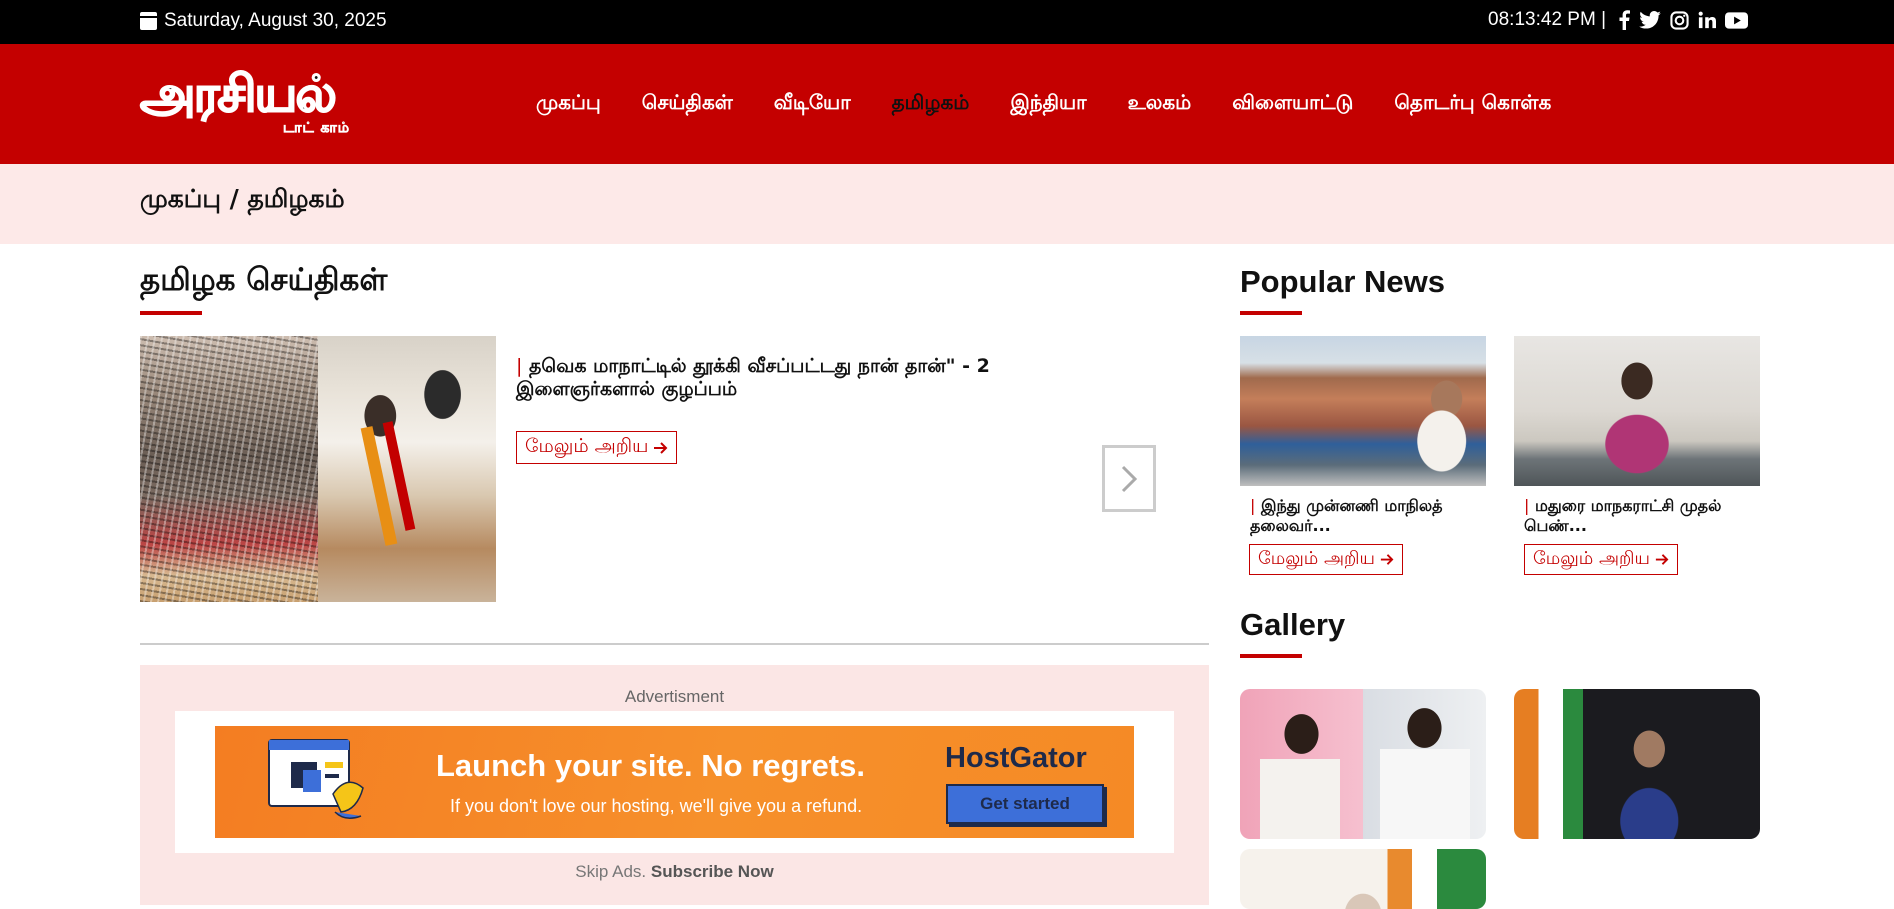  Describe the element at coordinates (275, 20) in the screenshot. I see `current-date: Saturday, August 30, 2025` at that location.